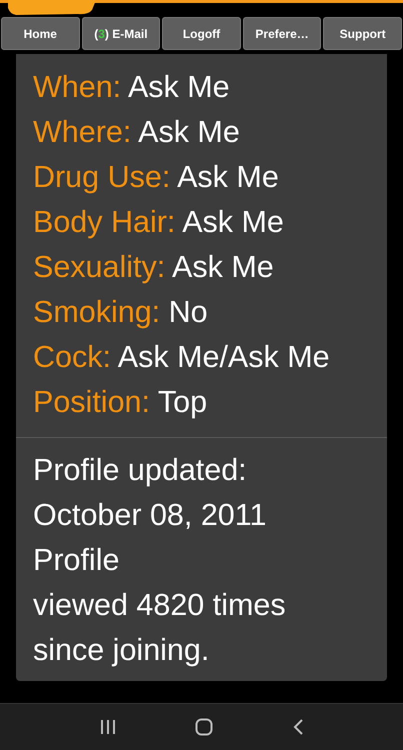  I want to click on nav-button: Logoff, so click(201, 33).